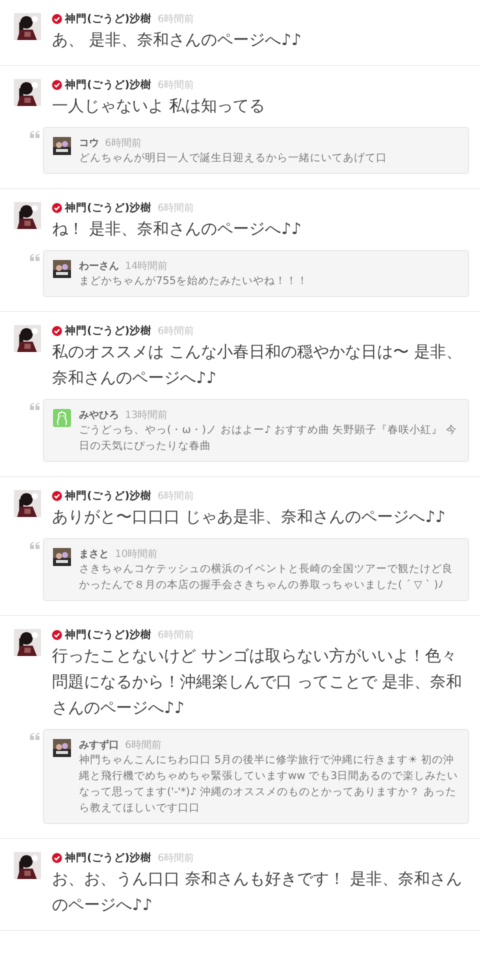  Describe the element at coordinates (258, 365) in the screenshot. I see `post-text: 私のオススメは こんな小春日和の穏やかな日は〜 是非、奈和さんのページへ♪♪` at that location.